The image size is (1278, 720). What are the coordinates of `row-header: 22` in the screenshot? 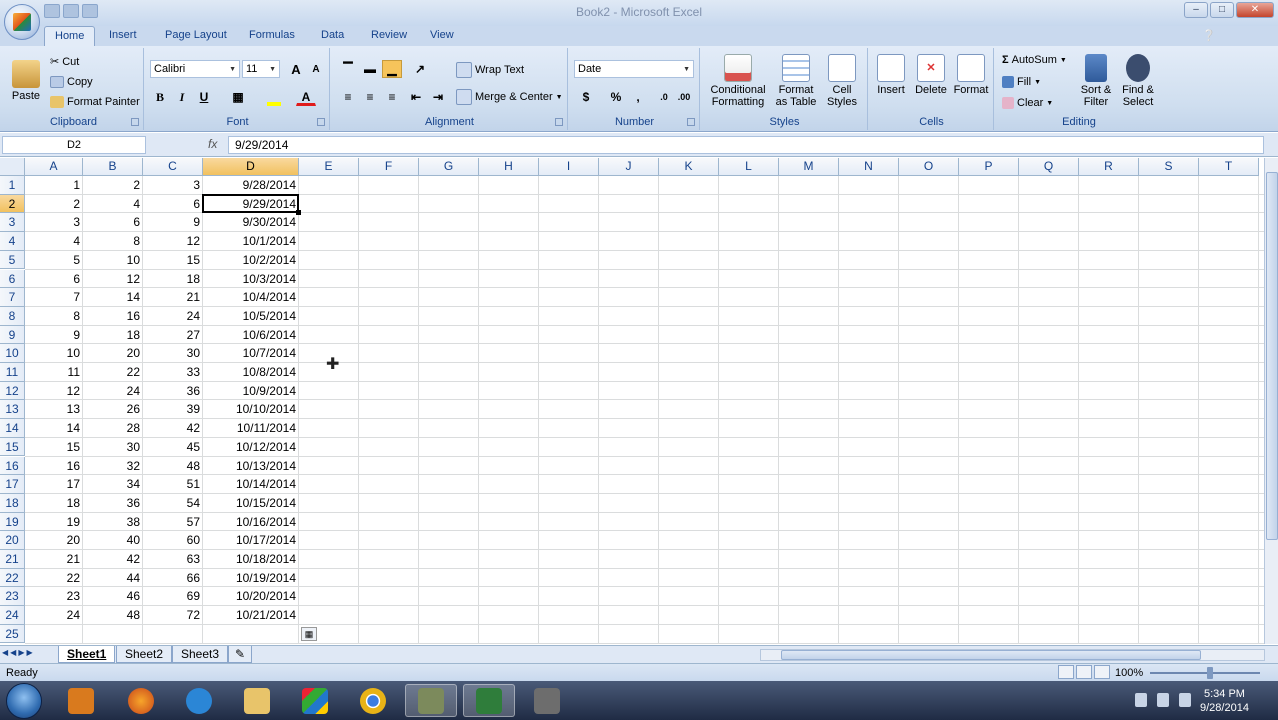 It's located at (12, 578).